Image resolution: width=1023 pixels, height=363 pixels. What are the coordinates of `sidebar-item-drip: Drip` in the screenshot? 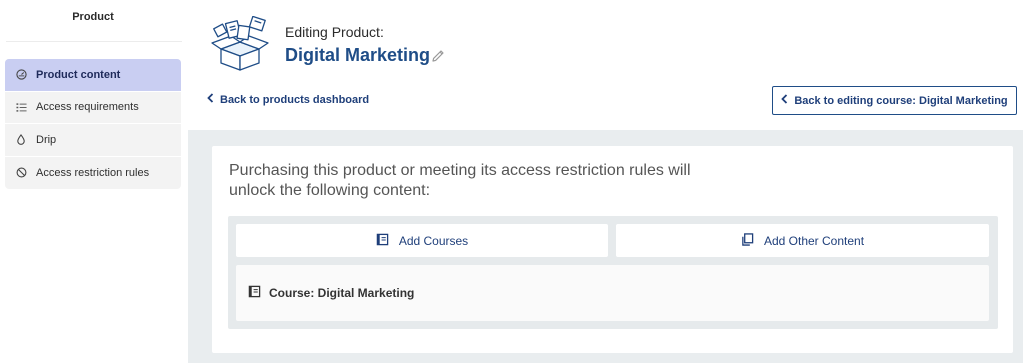 It's located at (93, 140).